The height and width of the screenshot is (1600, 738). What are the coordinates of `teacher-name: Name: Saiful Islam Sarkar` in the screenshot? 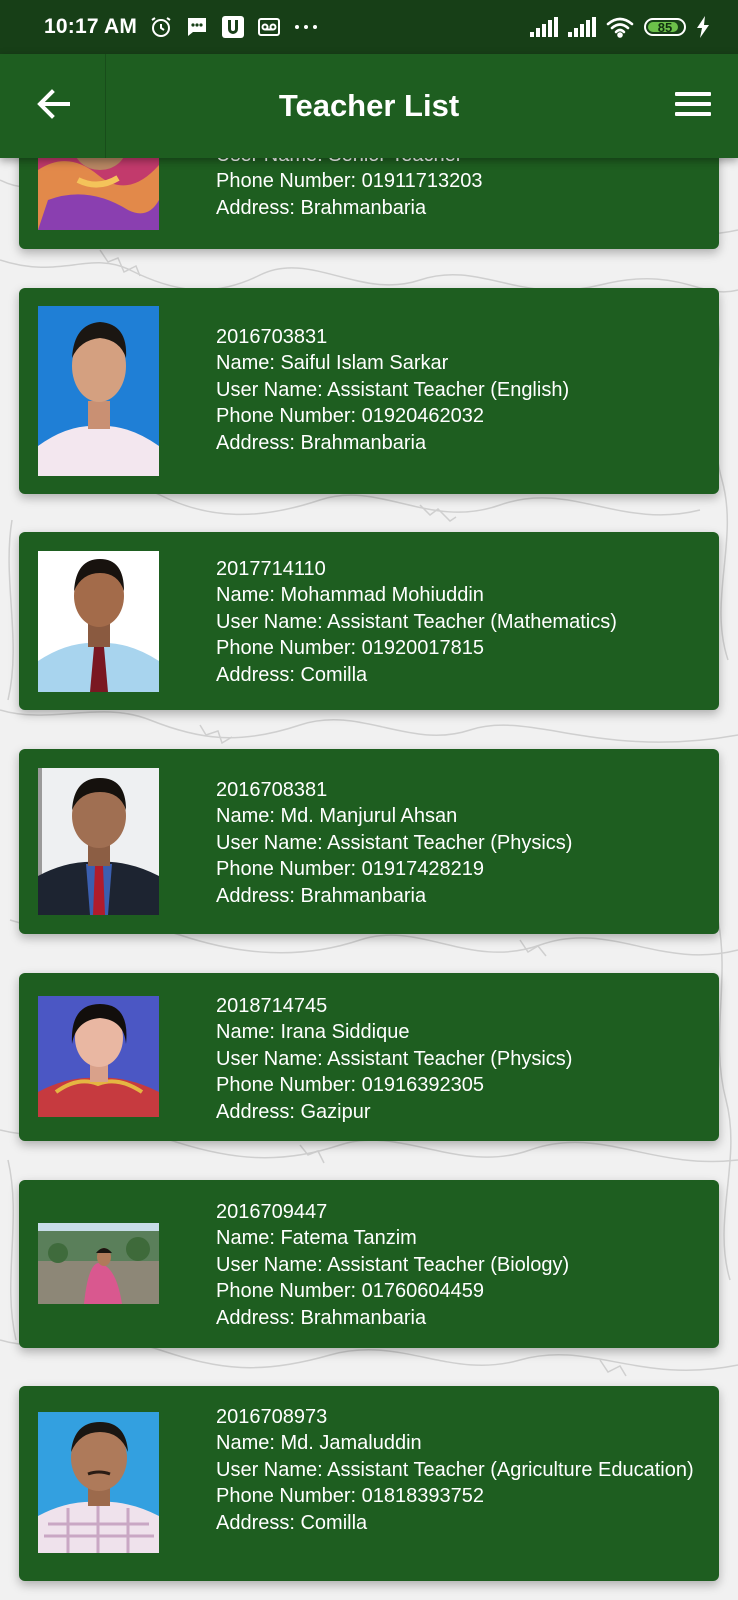 It's located at (332, 363).